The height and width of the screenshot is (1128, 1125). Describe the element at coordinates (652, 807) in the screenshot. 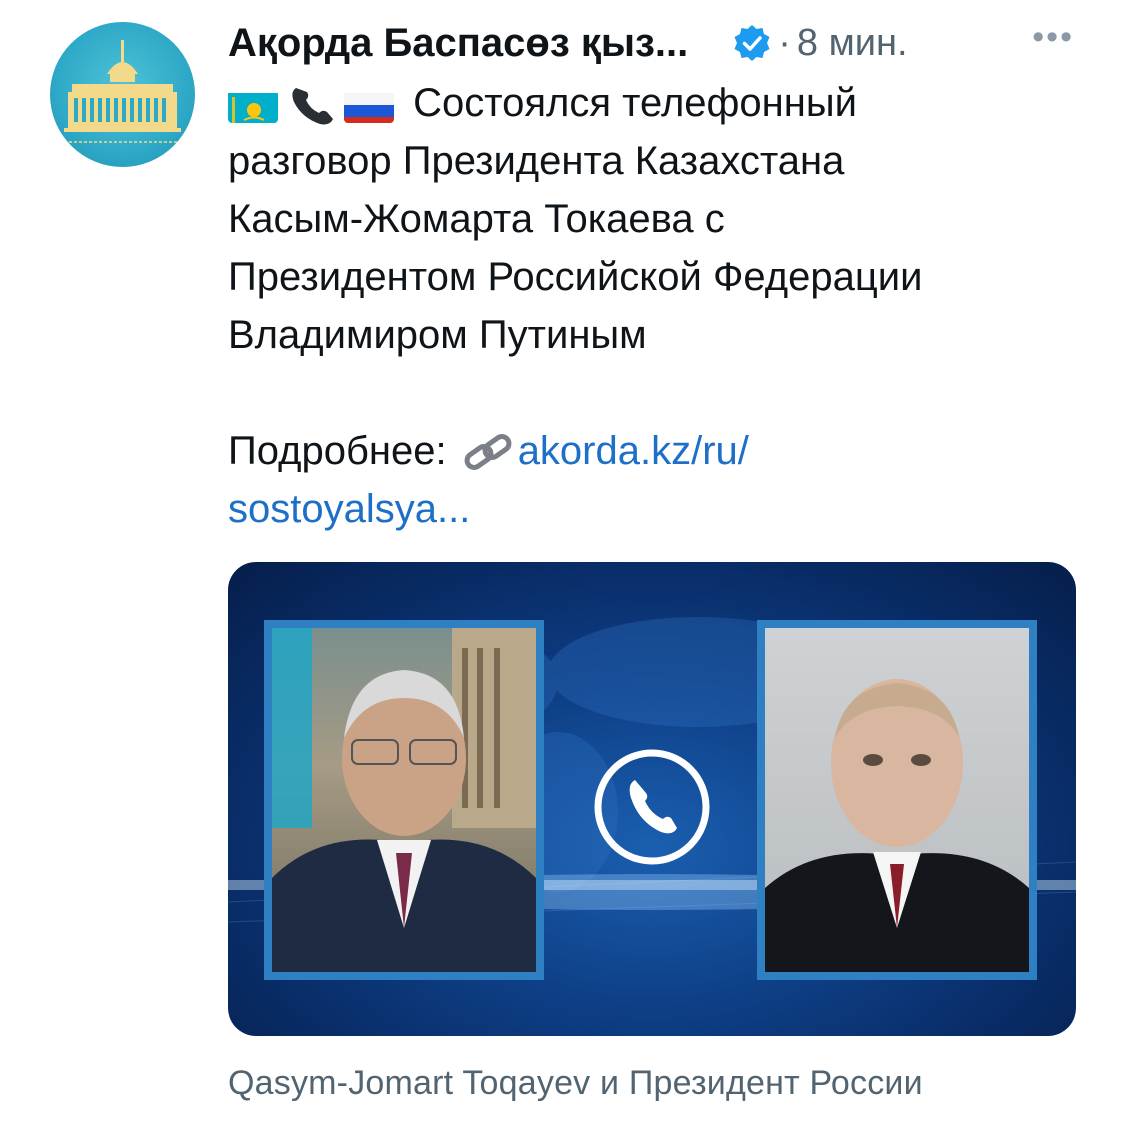

I see `phone-call-icon` at that location.